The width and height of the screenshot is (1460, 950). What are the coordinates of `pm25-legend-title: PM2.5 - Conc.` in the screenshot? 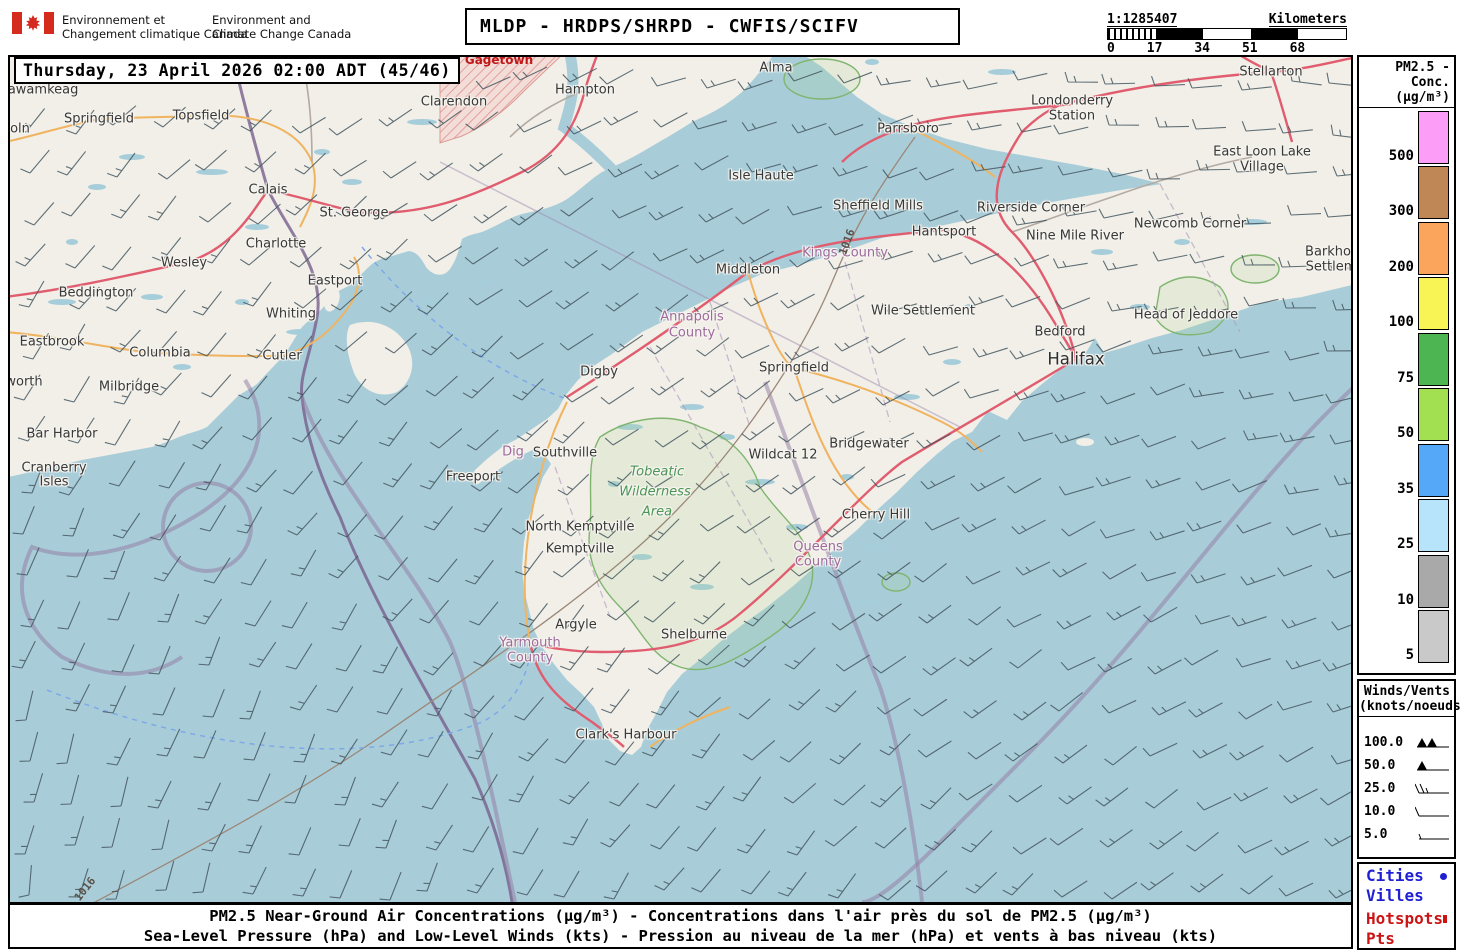 It's located at (1422, 75).